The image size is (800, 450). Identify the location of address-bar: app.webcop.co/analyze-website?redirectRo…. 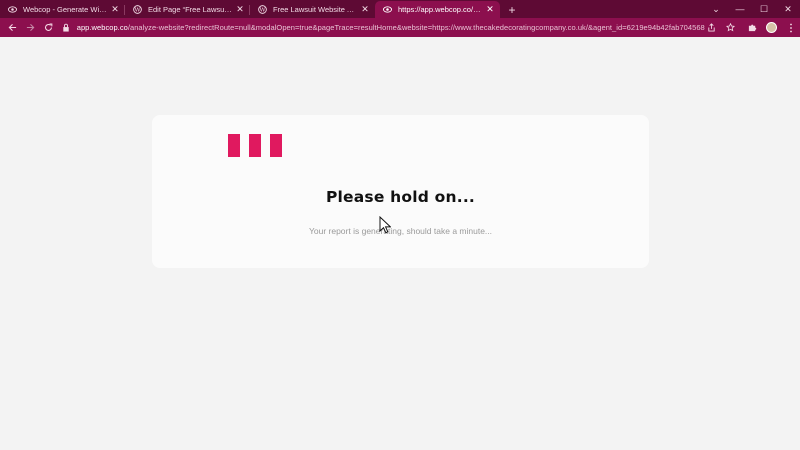
(381, 27).